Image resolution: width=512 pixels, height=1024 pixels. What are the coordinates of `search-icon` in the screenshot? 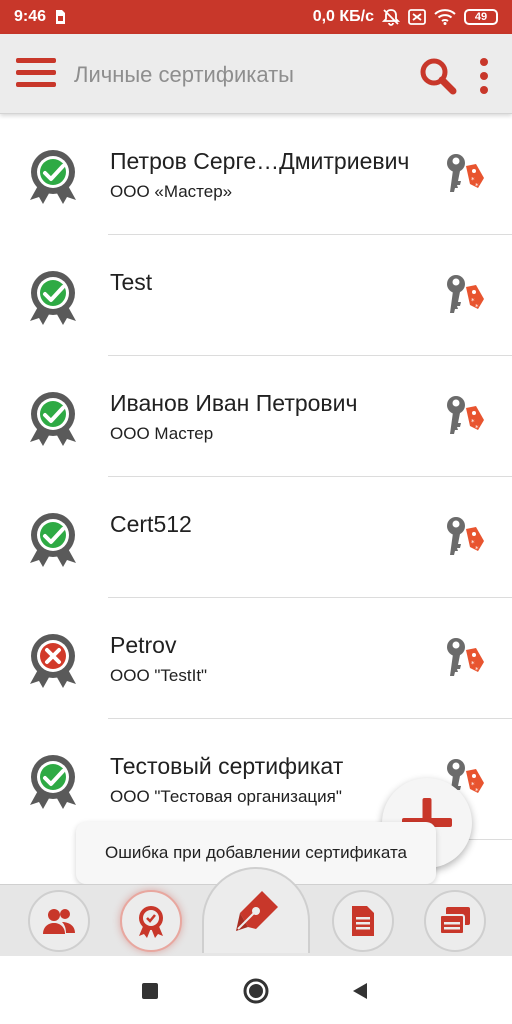 It's located at (438, 76).